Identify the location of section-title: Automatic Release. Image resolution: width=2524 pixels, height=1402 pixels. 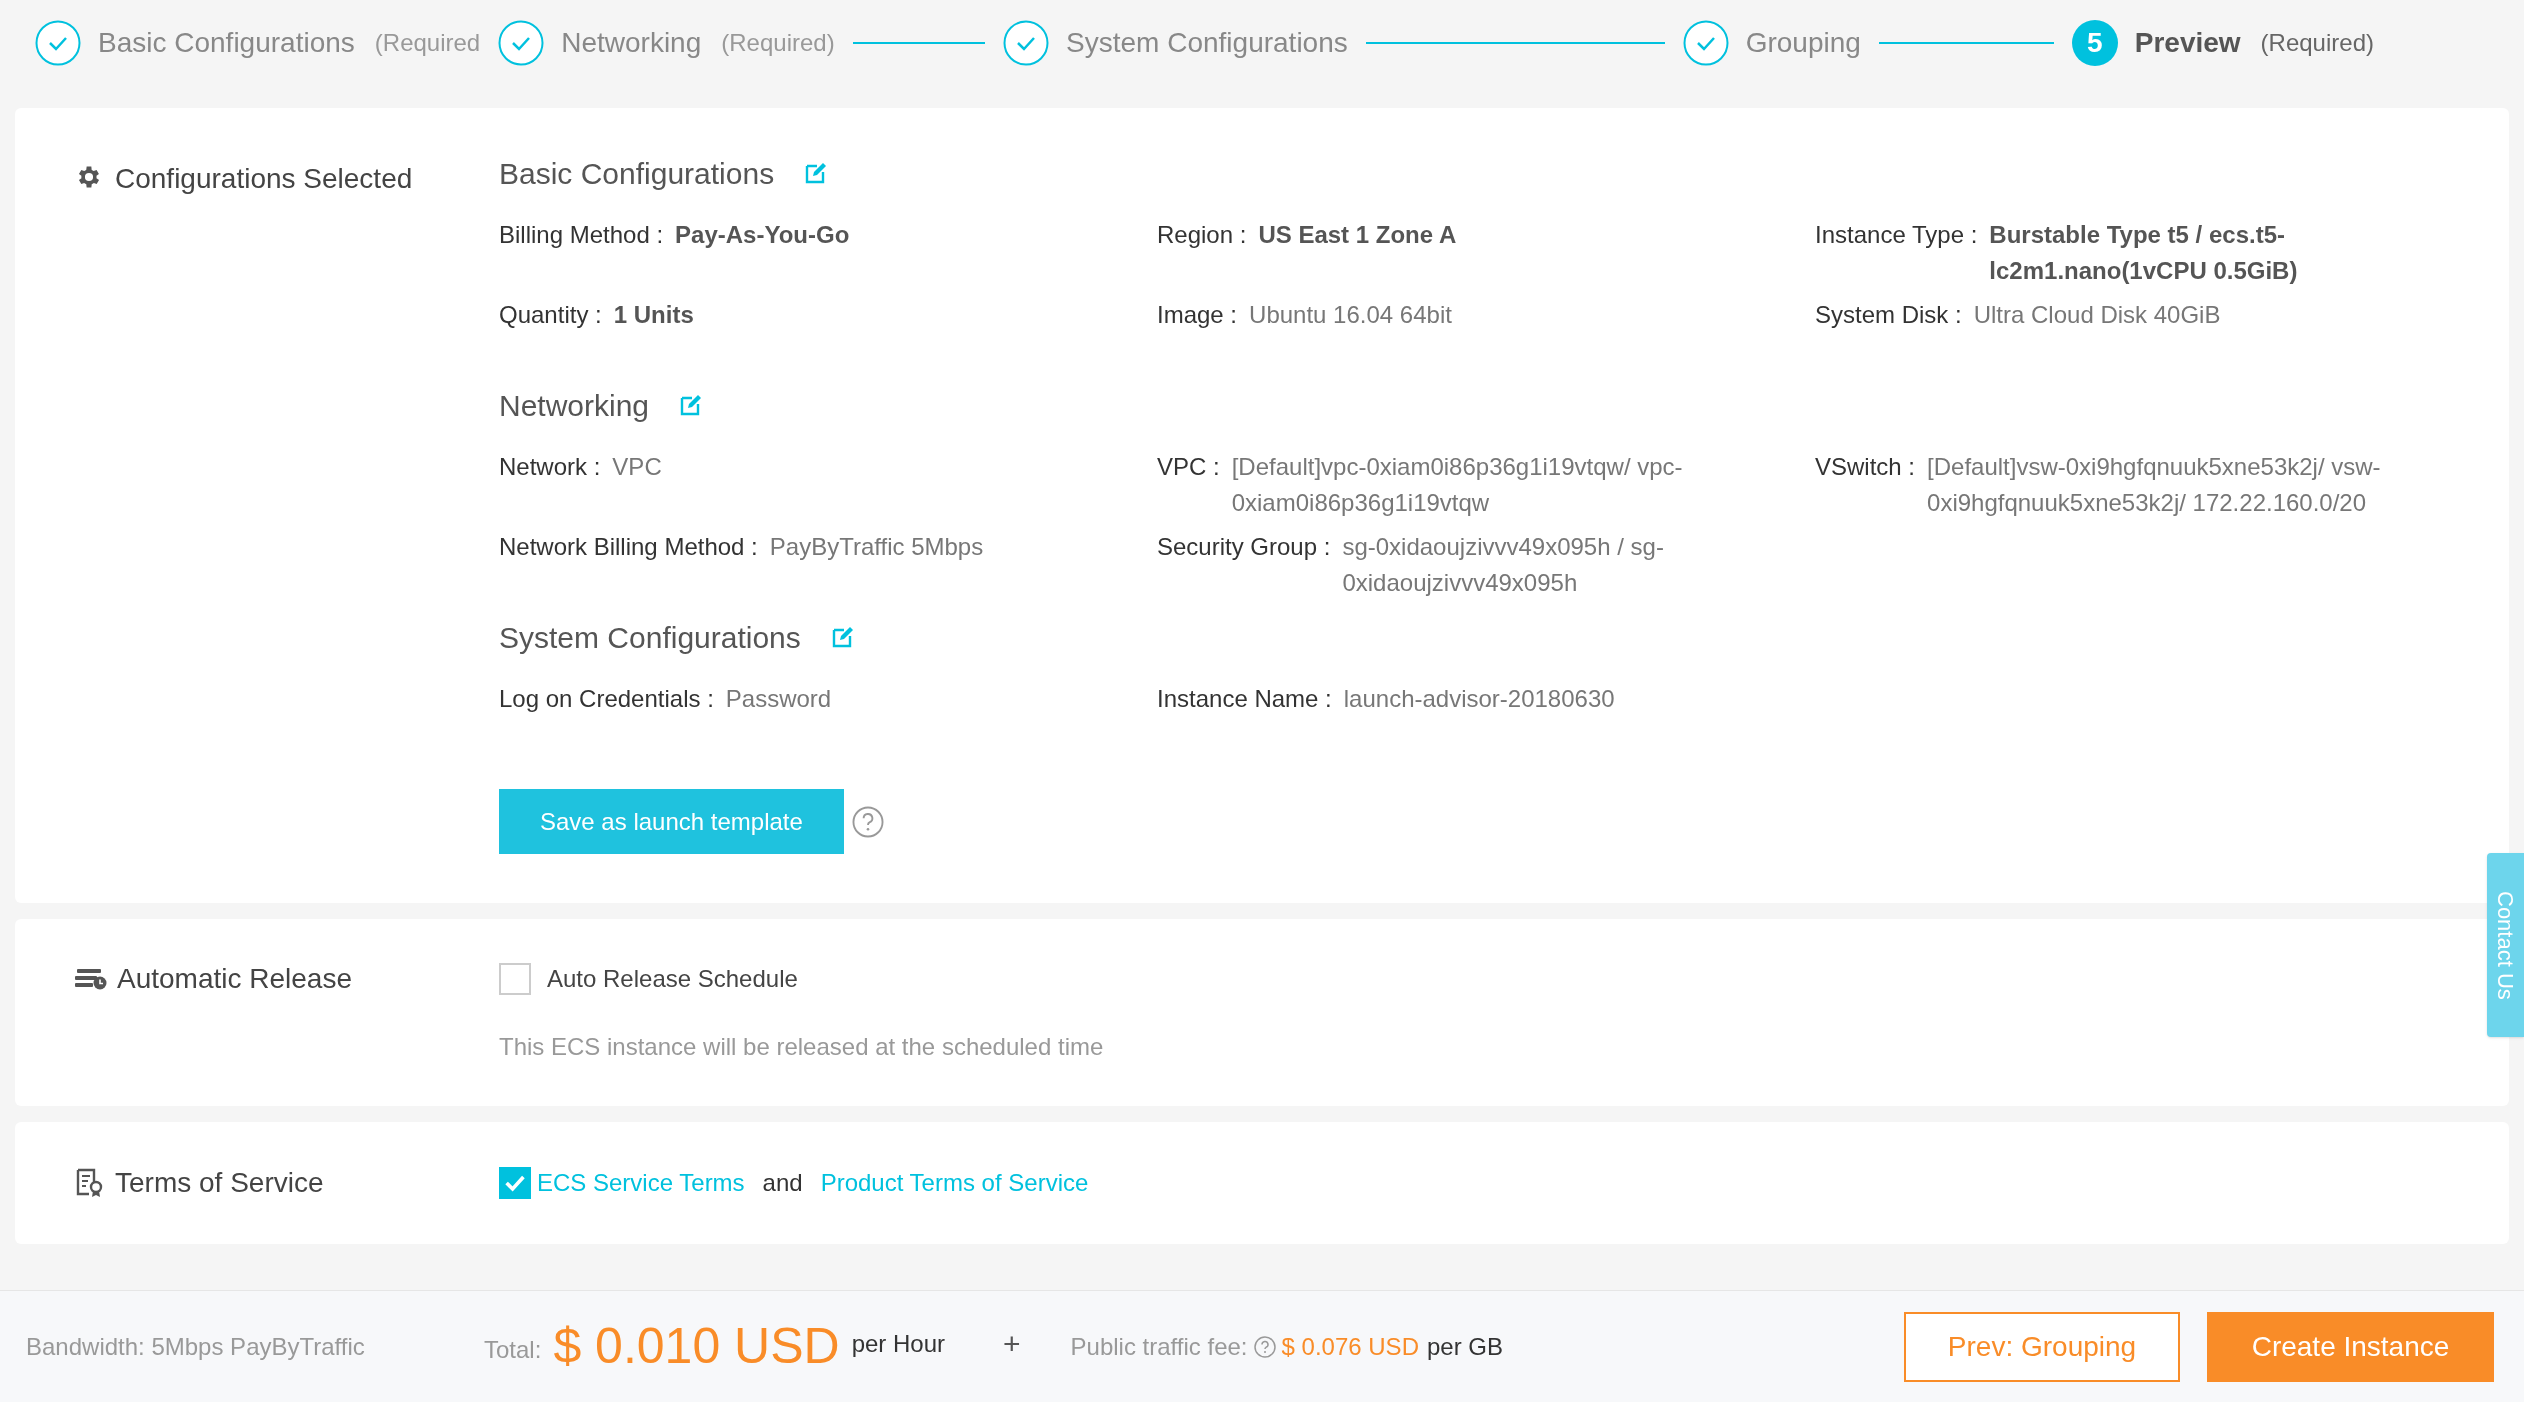
(234, 979).